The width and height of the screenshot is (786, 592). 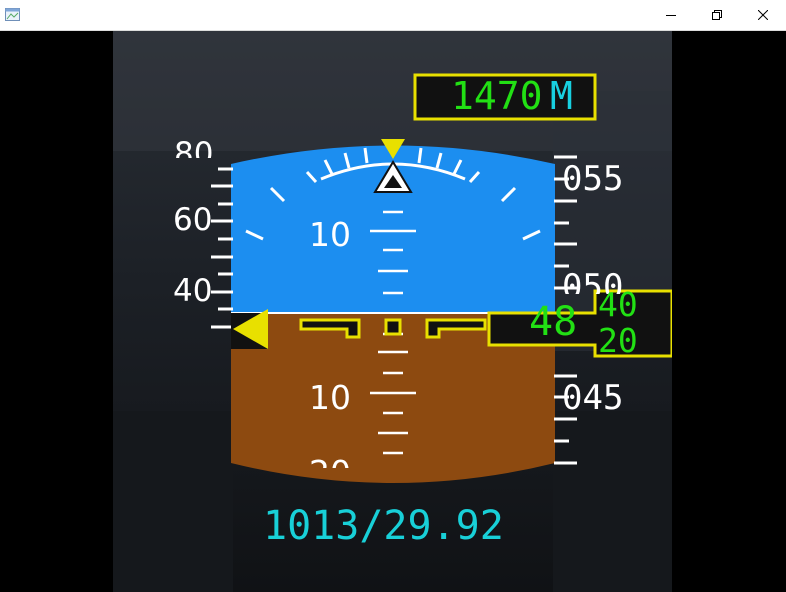 I want to click on close-icon, so click(x=763, y=15).